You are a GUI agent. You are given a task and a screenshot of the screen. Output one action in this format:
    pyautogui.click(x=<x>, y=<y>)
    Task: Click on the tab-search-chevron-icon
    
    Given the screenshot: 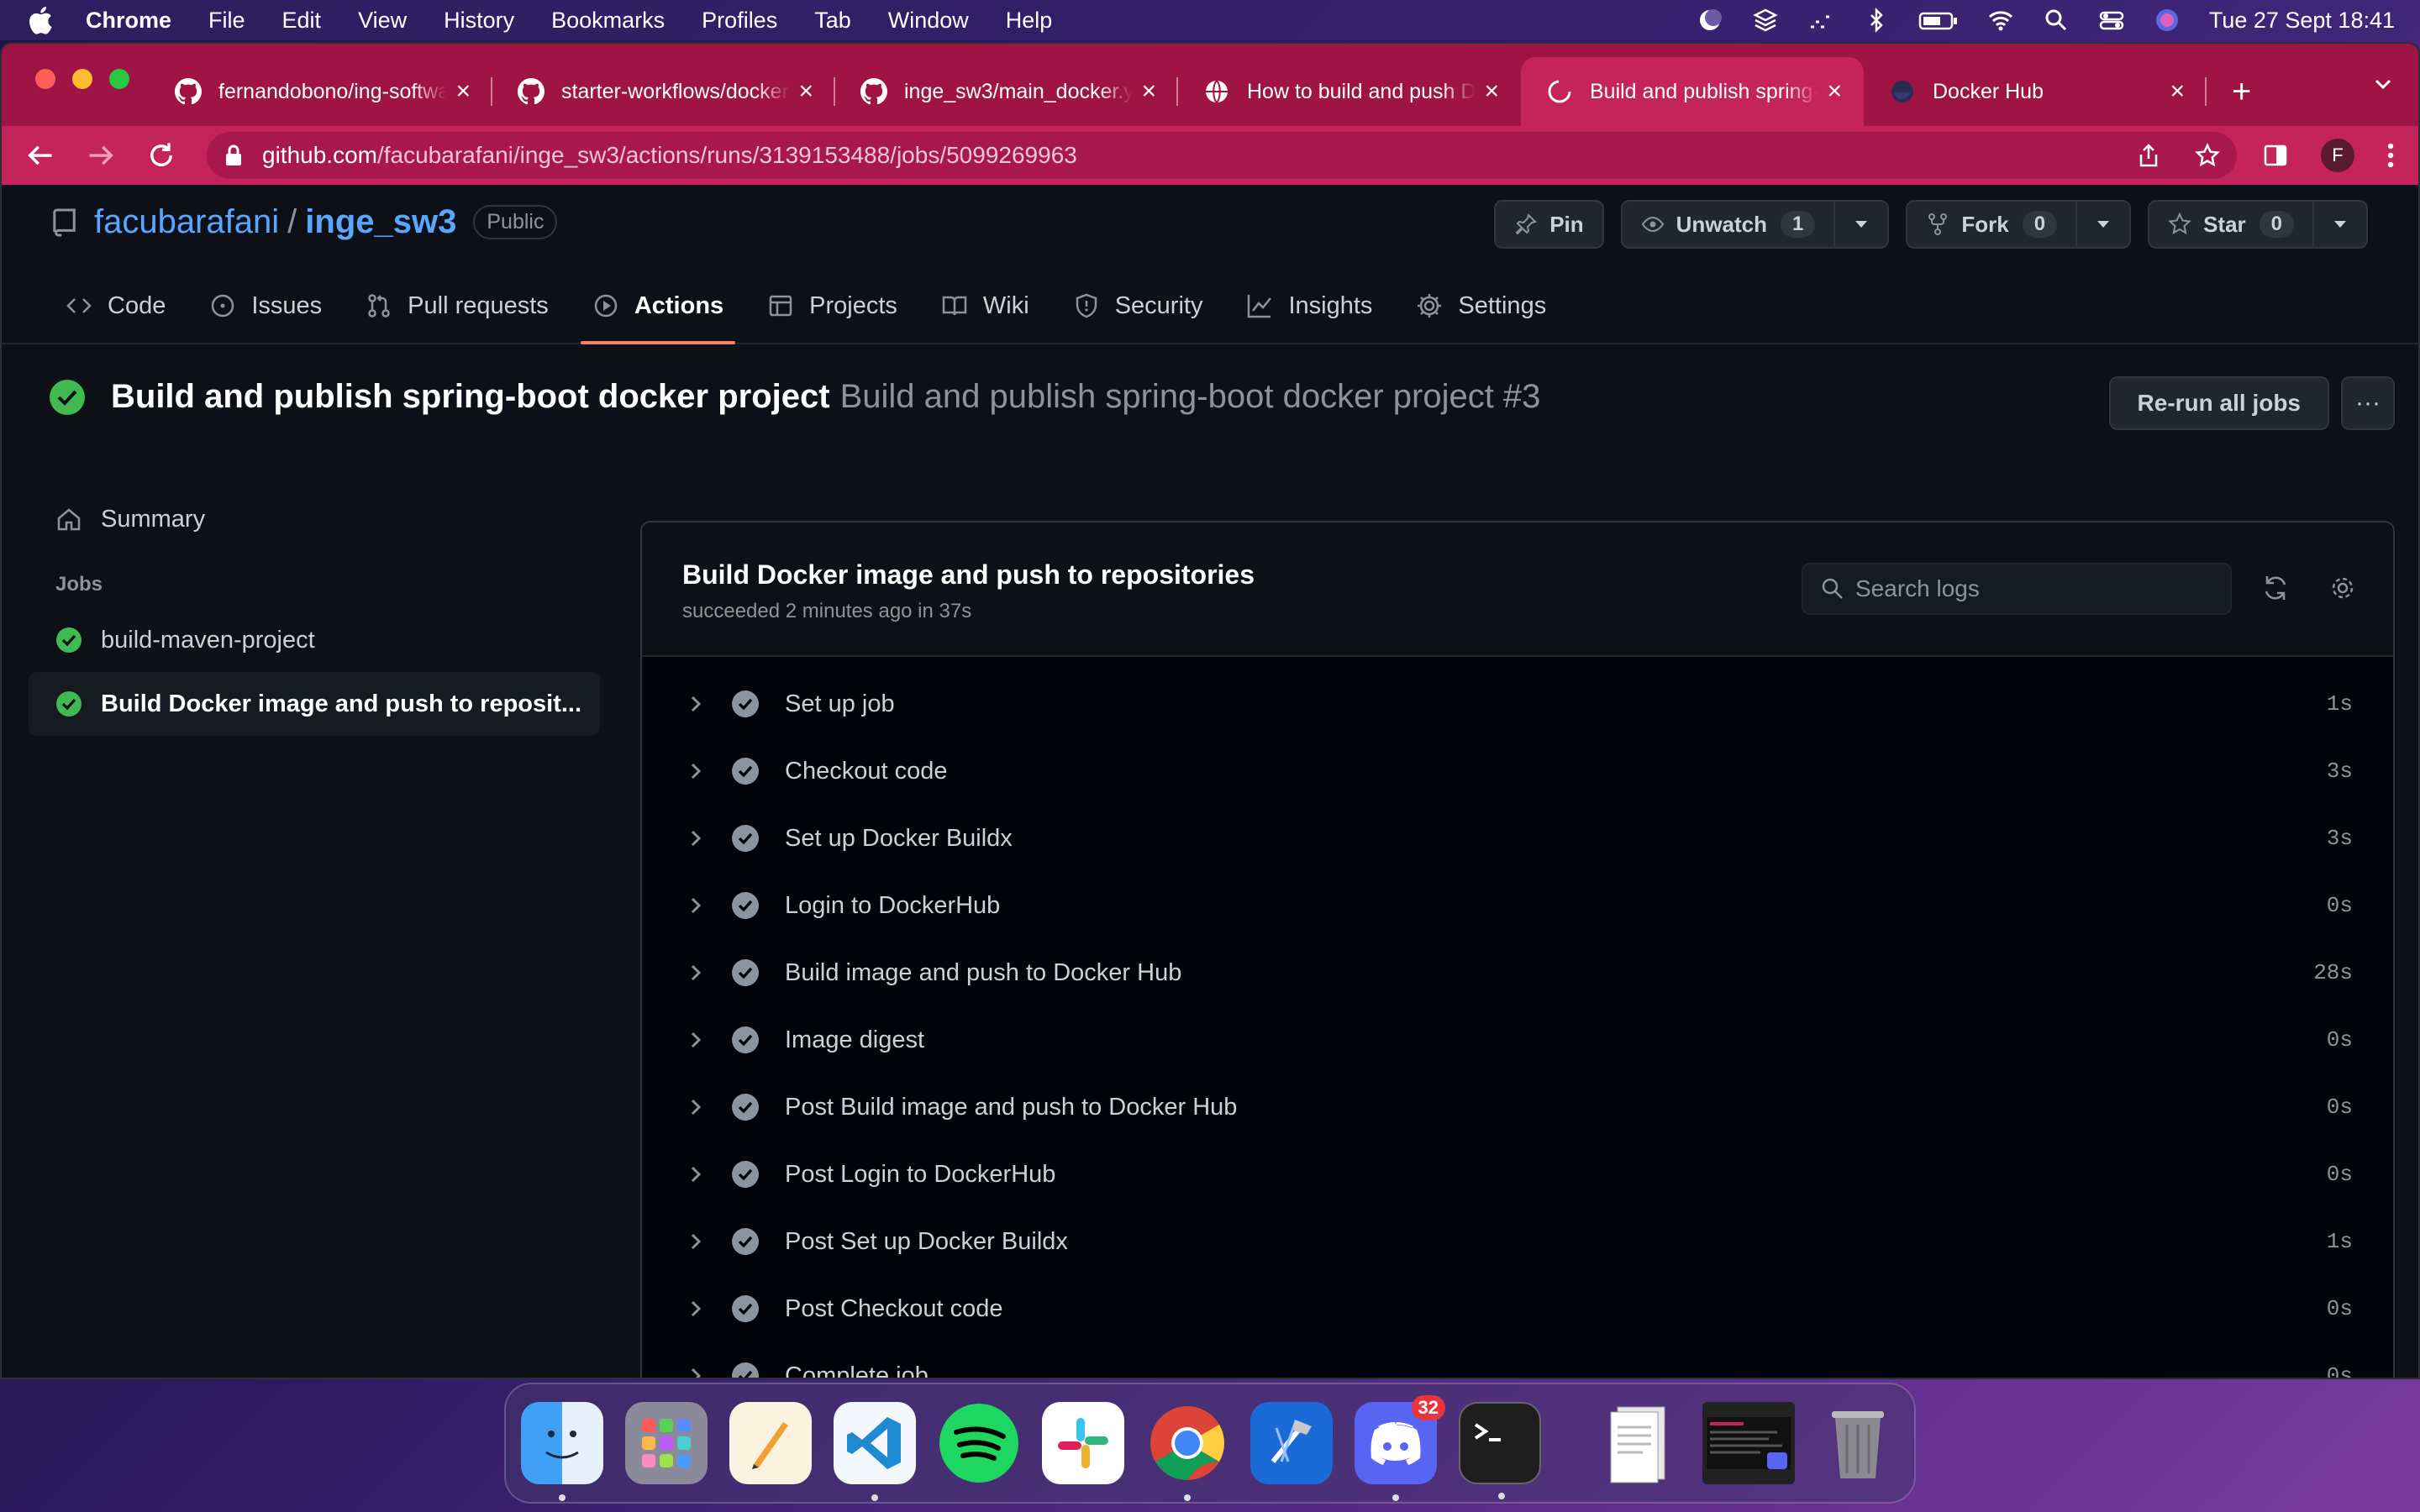 What is the action you would take?
    pyautogui.click(x=2383, y=84)
    